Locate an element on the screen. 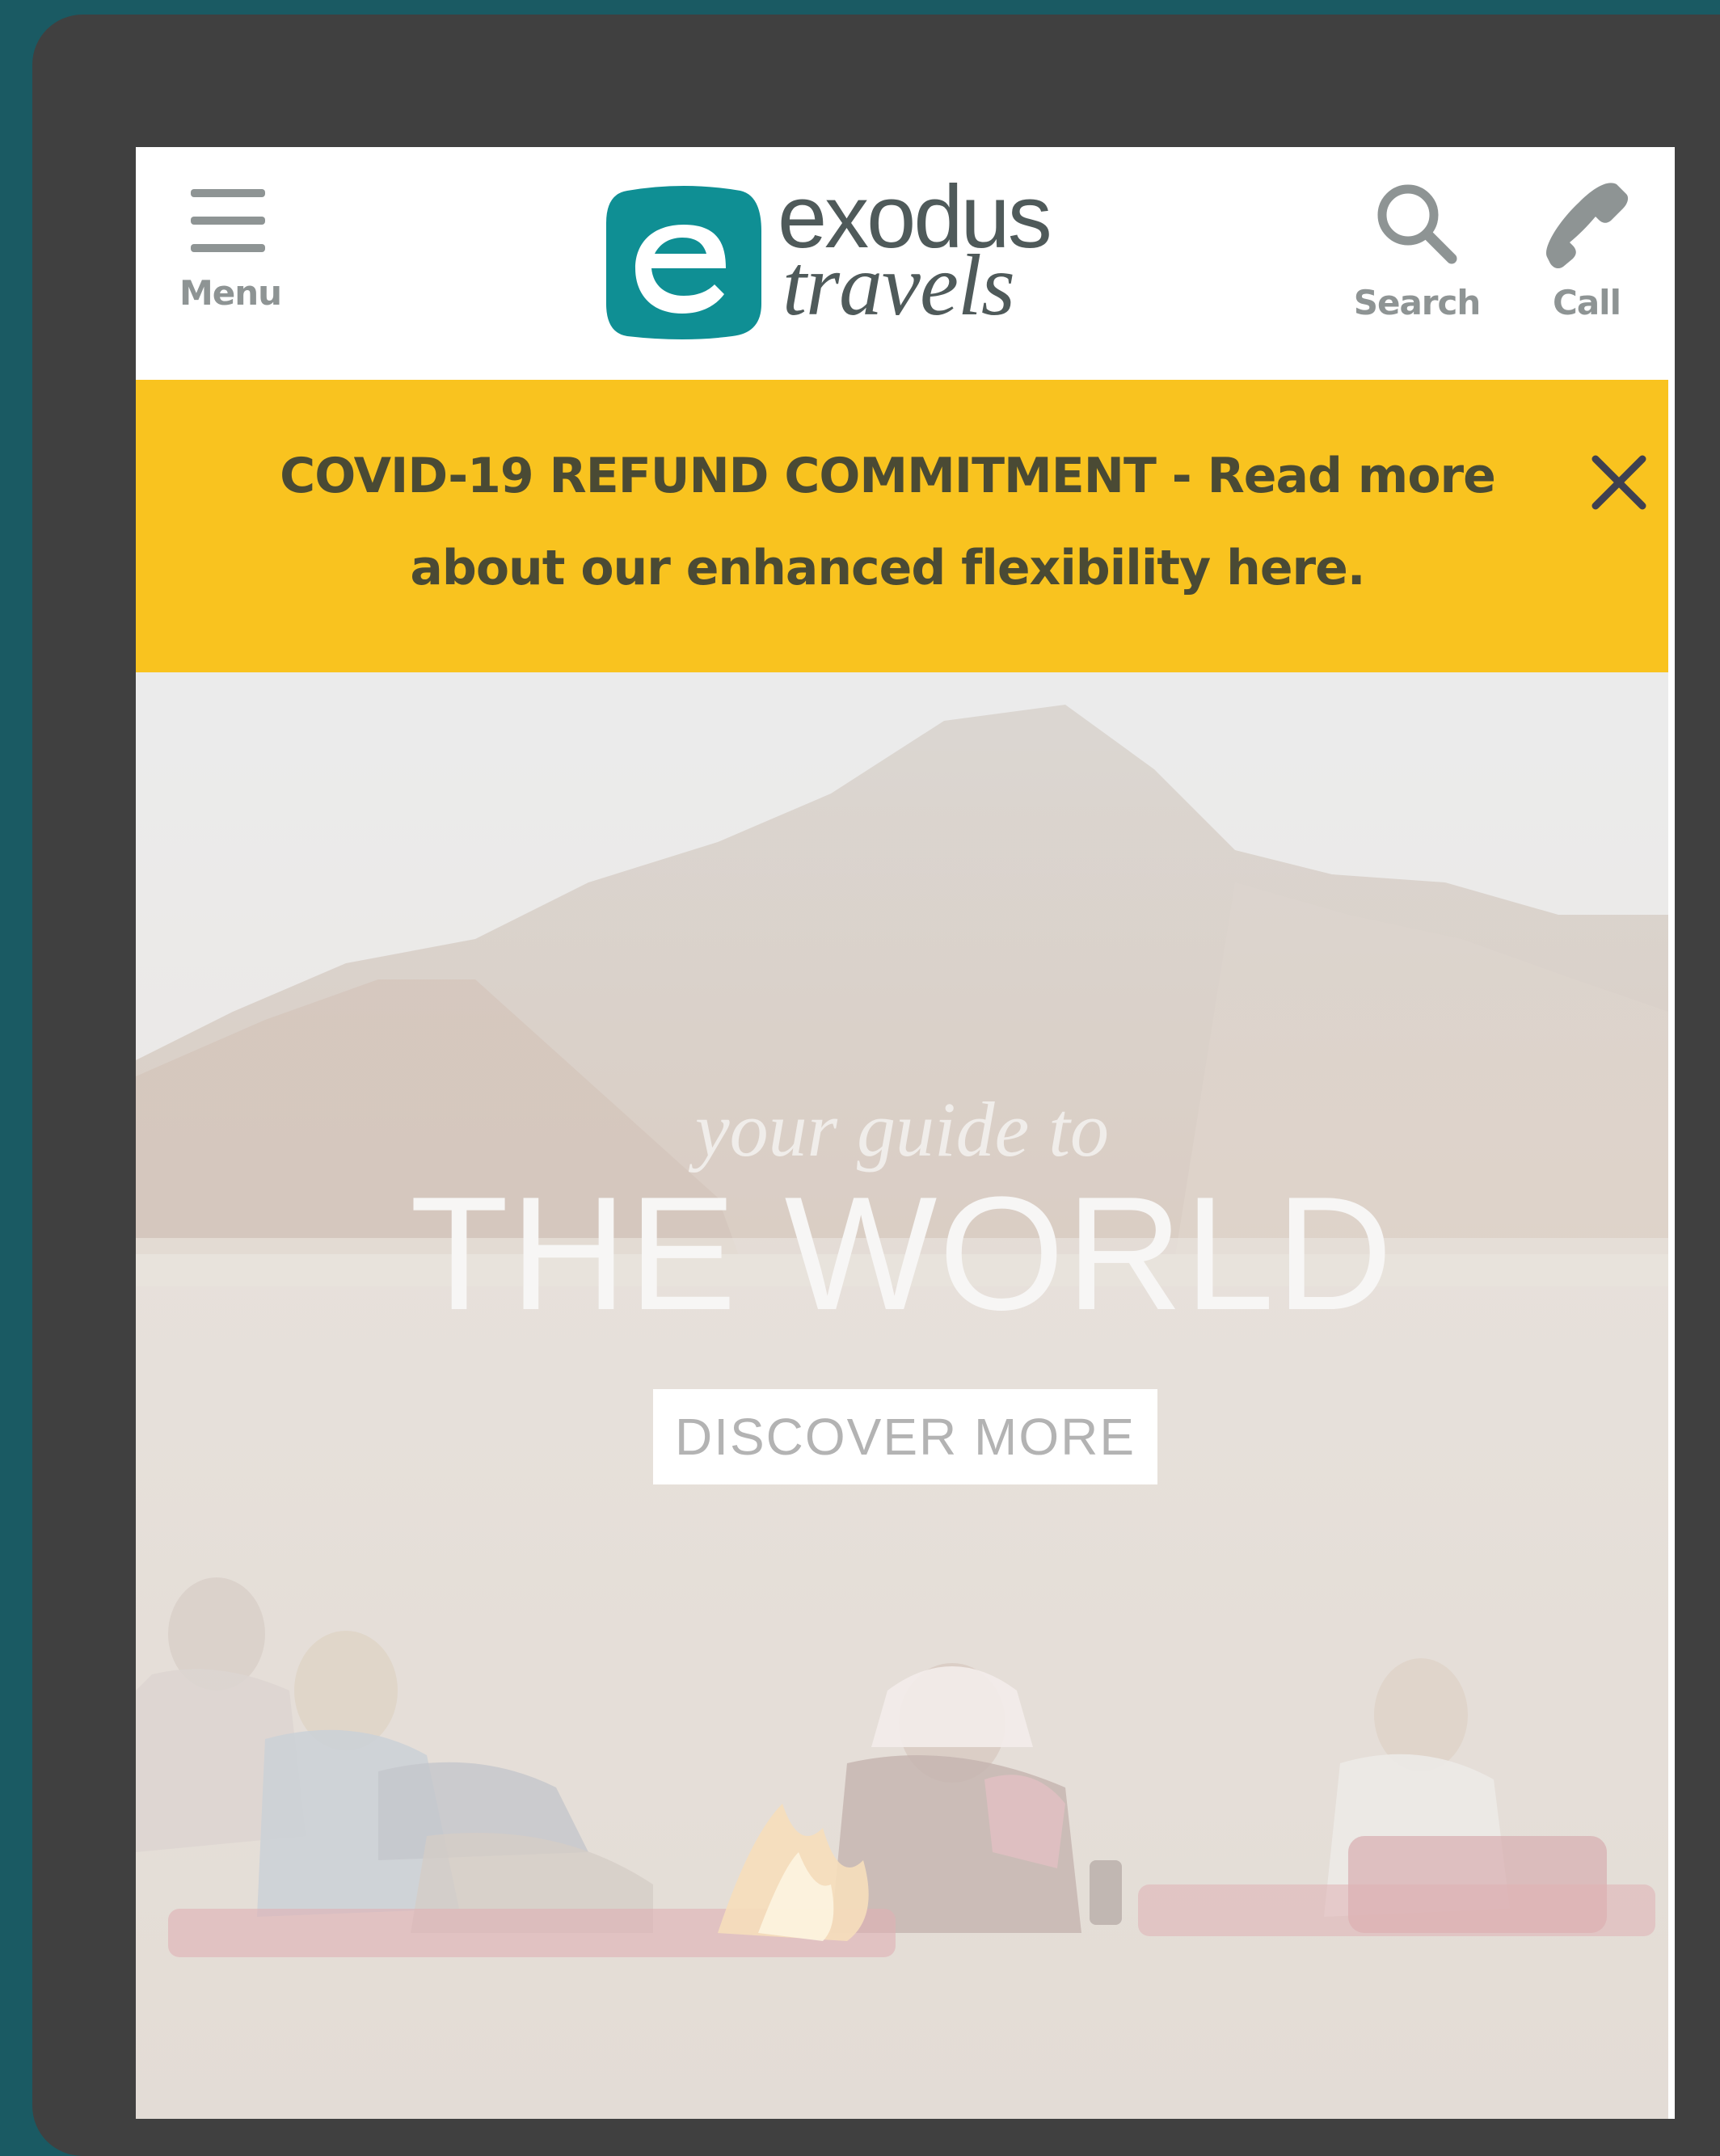 The height and width of the screenshot is (2156, 1720). search-button: Search is located at coordinates (1417, 256).